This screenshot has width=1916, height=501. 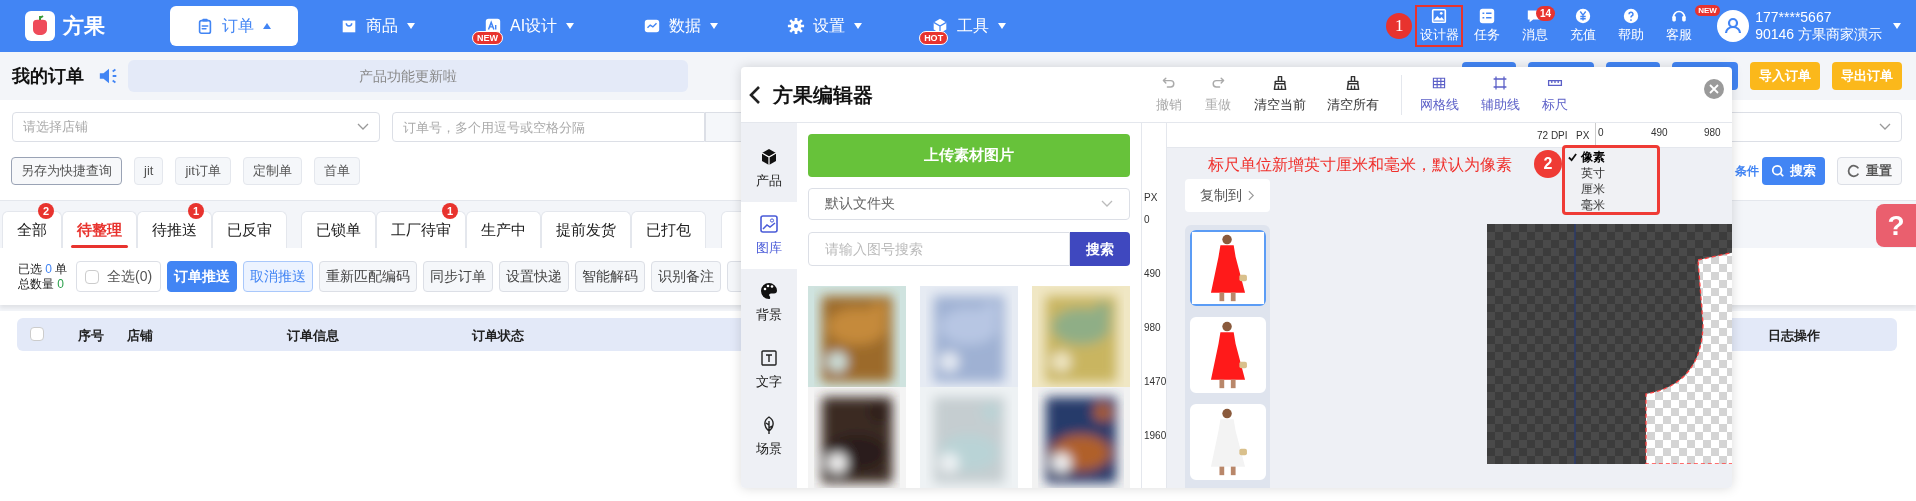 What do you see at coordinates (140, 336) in the screenshot?
I see `column-header: 店铺` at bounding box center [140, 336].